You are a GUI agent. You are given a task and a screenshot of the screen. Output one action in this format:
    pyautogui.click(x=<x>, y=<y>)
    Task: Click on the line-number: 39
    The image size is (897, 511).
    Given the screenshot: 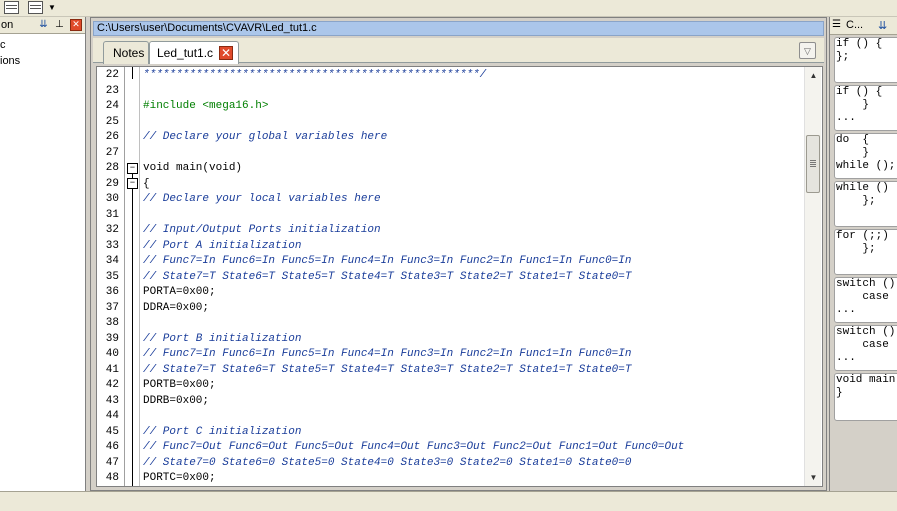 What is the action you would take?
    pyautogui.click(x=112, y=338)
    